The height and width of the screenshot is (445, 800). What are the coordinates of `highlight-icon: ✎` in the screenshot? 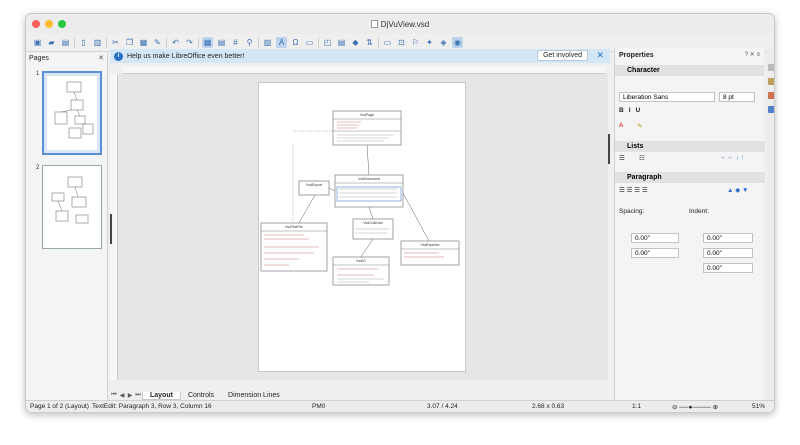 It's located at (639, 126).